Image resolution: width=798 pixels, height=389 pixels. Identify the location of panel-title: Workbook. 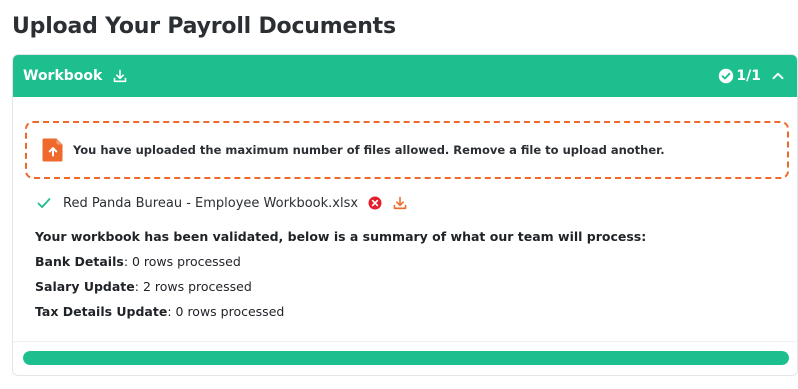
(63, 76).